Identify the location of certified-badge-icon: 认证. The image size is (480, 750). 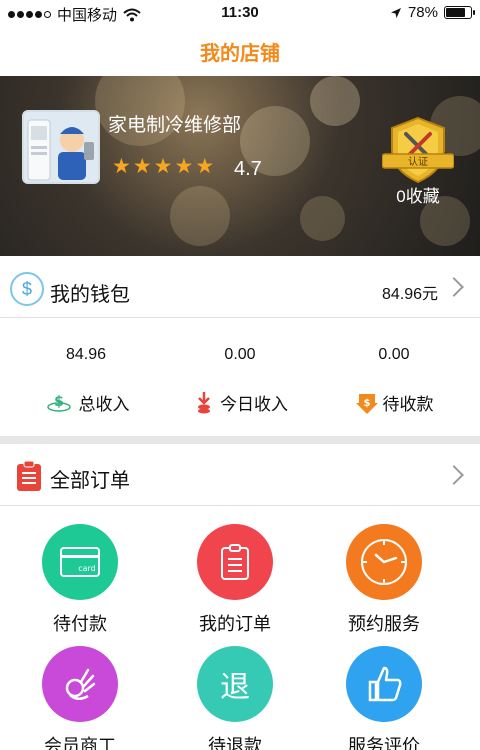
(418, 150).